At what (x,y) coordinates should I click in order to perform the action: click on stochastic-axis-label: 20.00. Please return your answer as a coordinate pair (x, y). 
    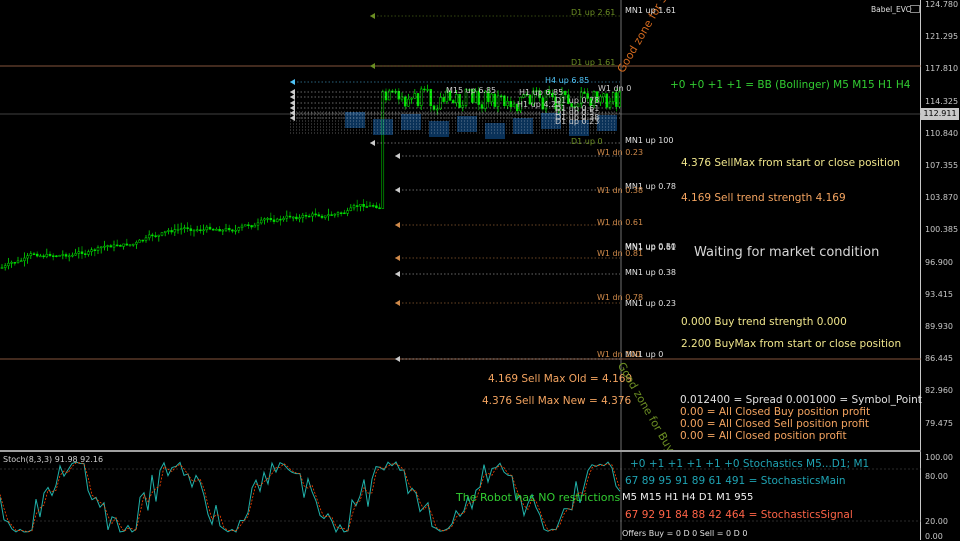
    Looking at the image, I should click on (936, 521).